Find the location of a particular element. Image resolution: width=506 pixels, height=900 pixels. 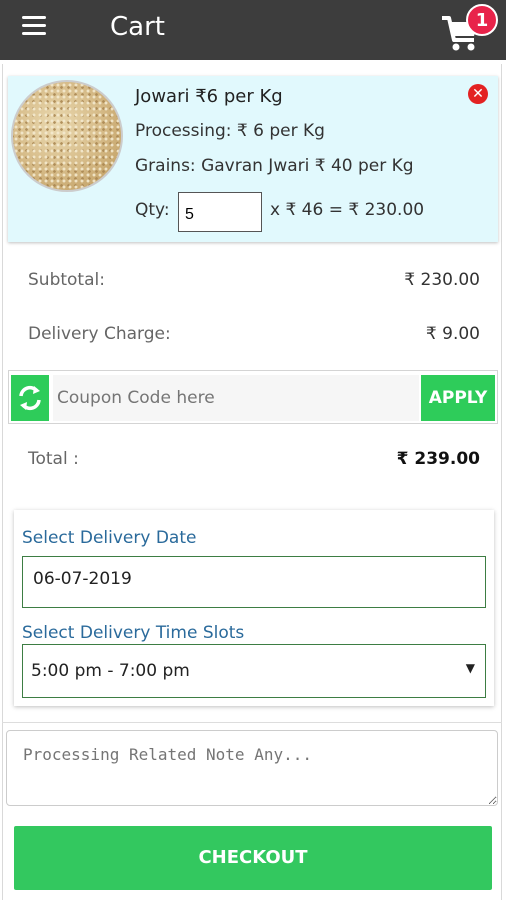

checkout-button: CHECKOUT is located at coordinates (253, 858).